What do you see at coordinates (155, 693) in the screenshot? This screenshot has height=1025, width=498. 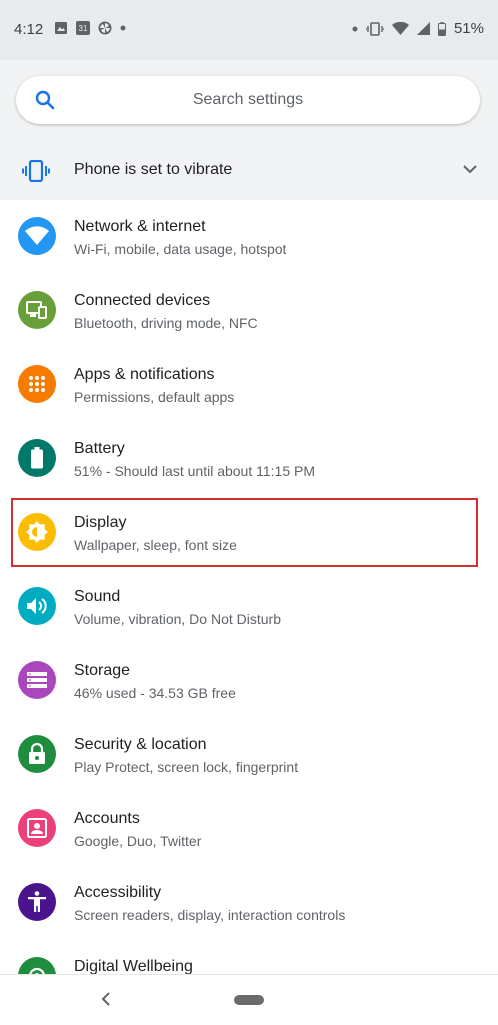 I see `item-subtitle: 46% used - 34.53 GB free` at bounding box center [155, 693].